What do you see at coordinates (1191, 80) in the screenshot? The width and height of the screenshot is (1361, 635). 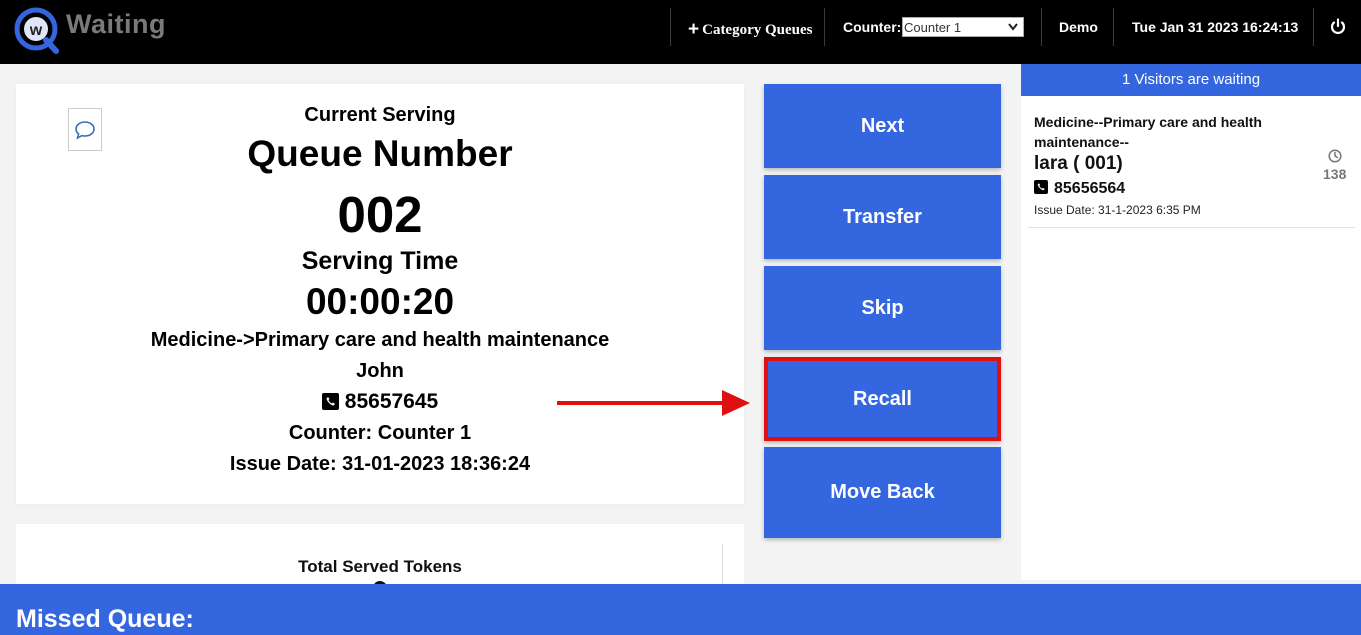 I see `waiting-count-header: 1 Visitors are waiting` at bounding box center [1191, 80].